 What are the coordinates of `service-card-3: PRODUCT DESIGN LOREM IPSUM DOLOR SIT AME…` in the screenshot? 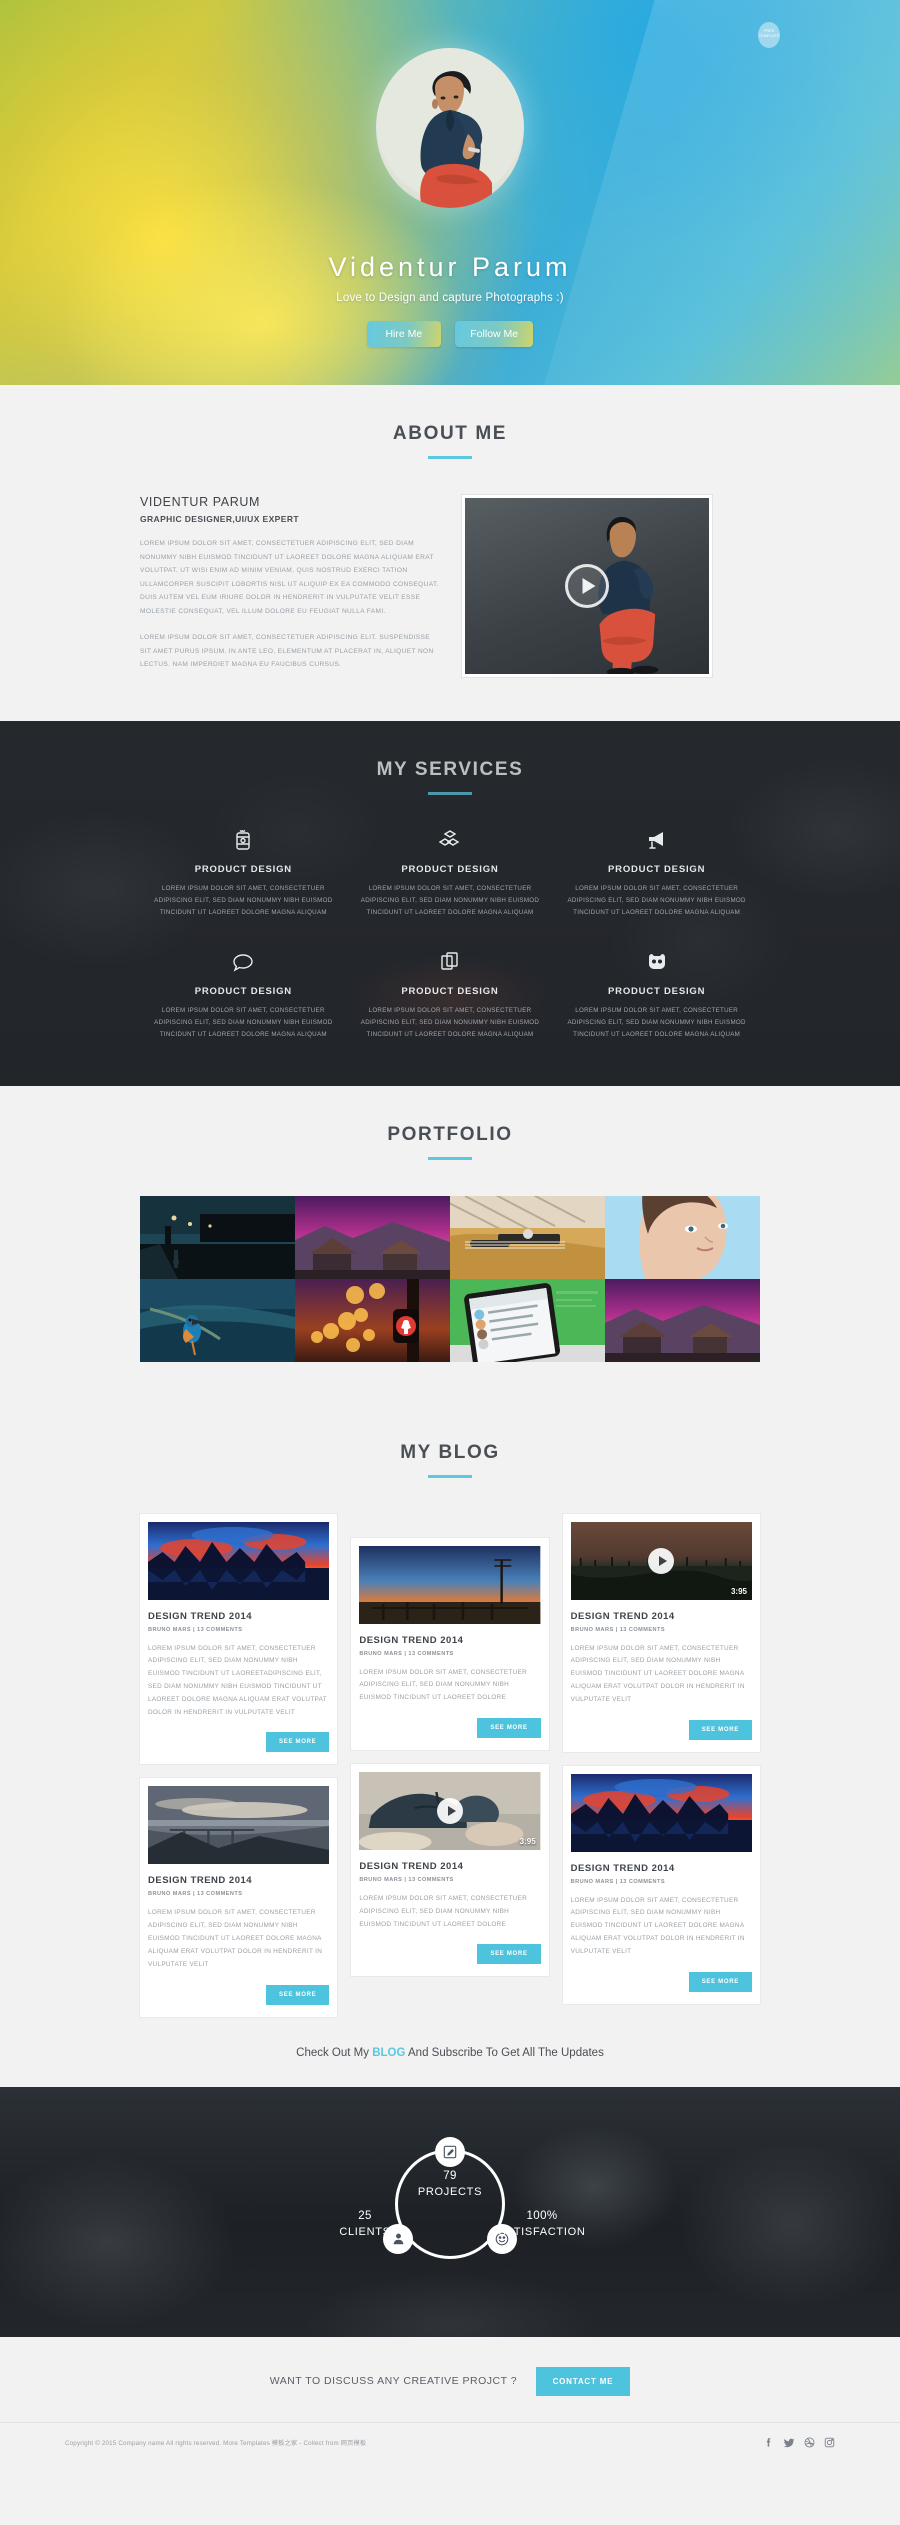 It's located at (656, 873).